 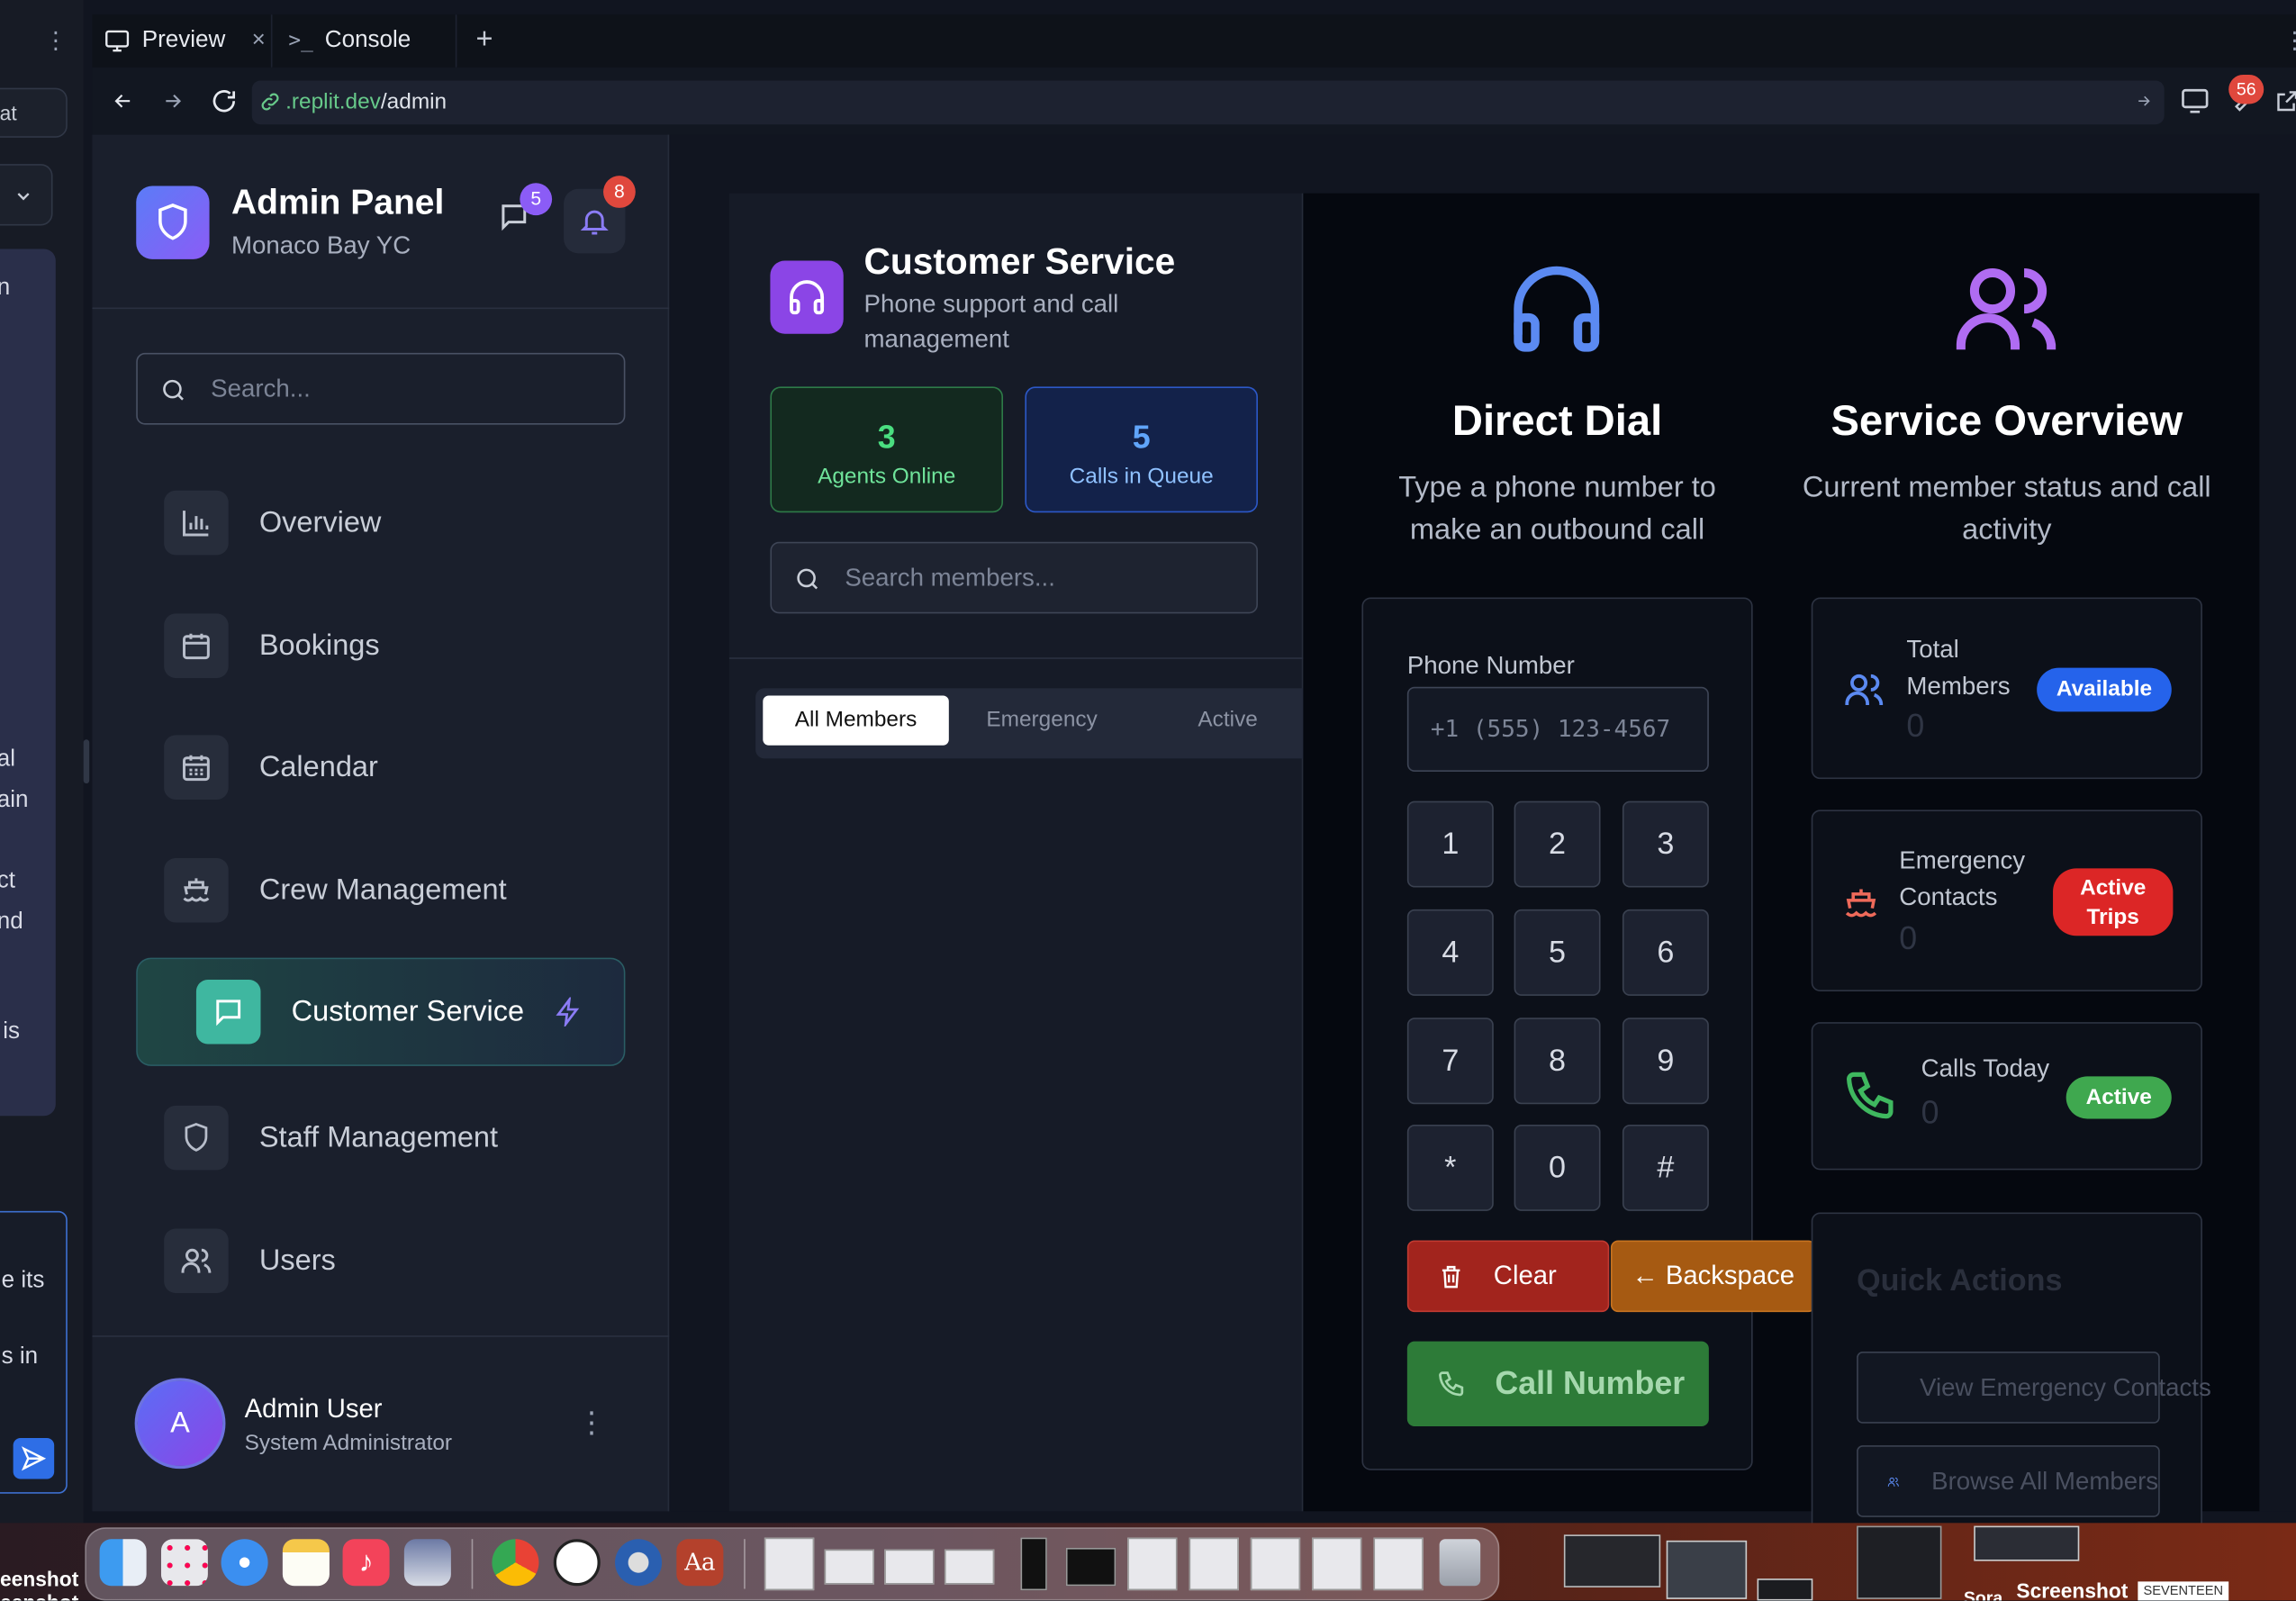 What do you see at coordinates (2072, 1589) in the screenshot?
I see `desktop-file-label: Screenshot` at bounding box center [2072, 1589].